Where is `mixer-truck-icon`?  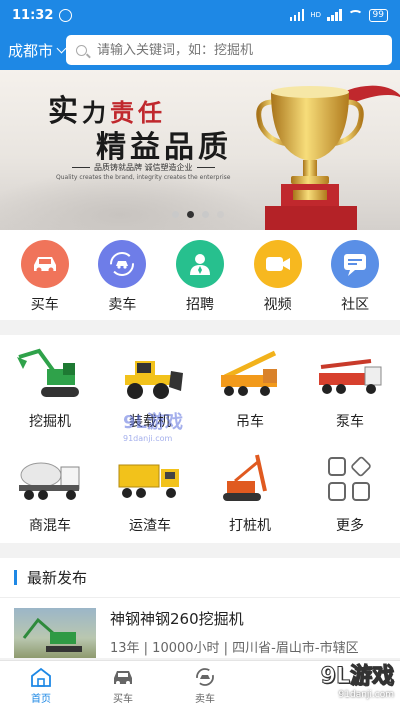
mixer-truck-icon is located at coordinates (49, 481).